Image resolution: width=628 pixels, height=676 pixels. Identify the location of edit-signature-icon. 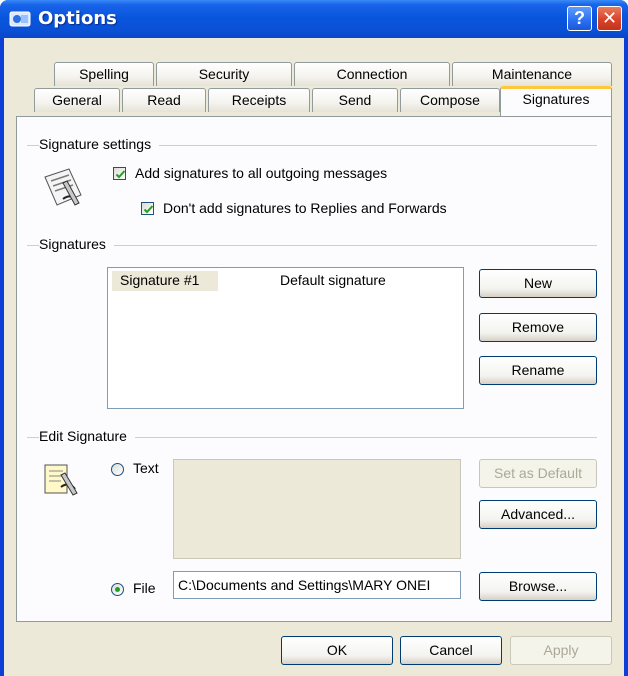
(61, 480).